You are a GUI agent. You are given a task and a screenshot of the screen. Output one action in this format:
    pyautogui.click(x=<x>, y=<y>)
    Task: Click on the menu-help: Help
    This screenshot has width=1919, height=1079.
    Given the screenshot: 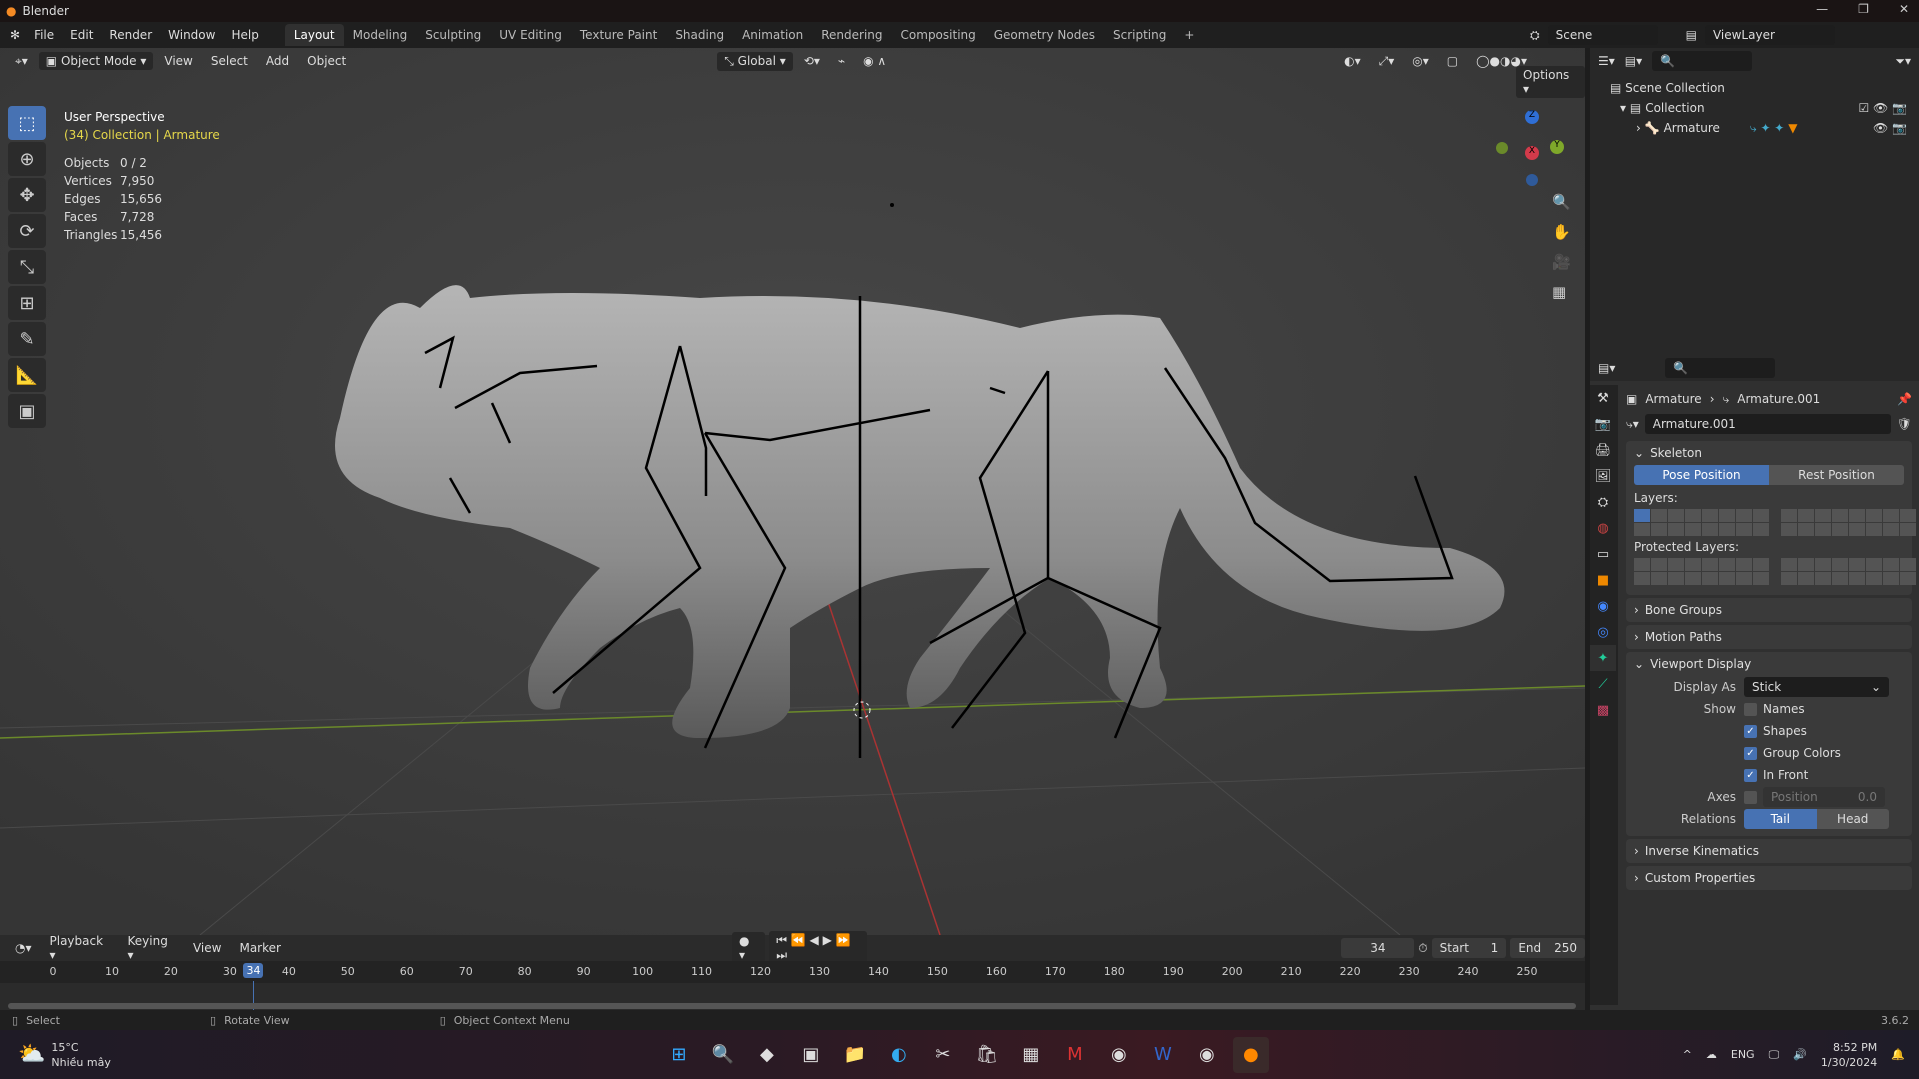 What is the action you would take?
    pyautogui.click(x=244, y=35)
    